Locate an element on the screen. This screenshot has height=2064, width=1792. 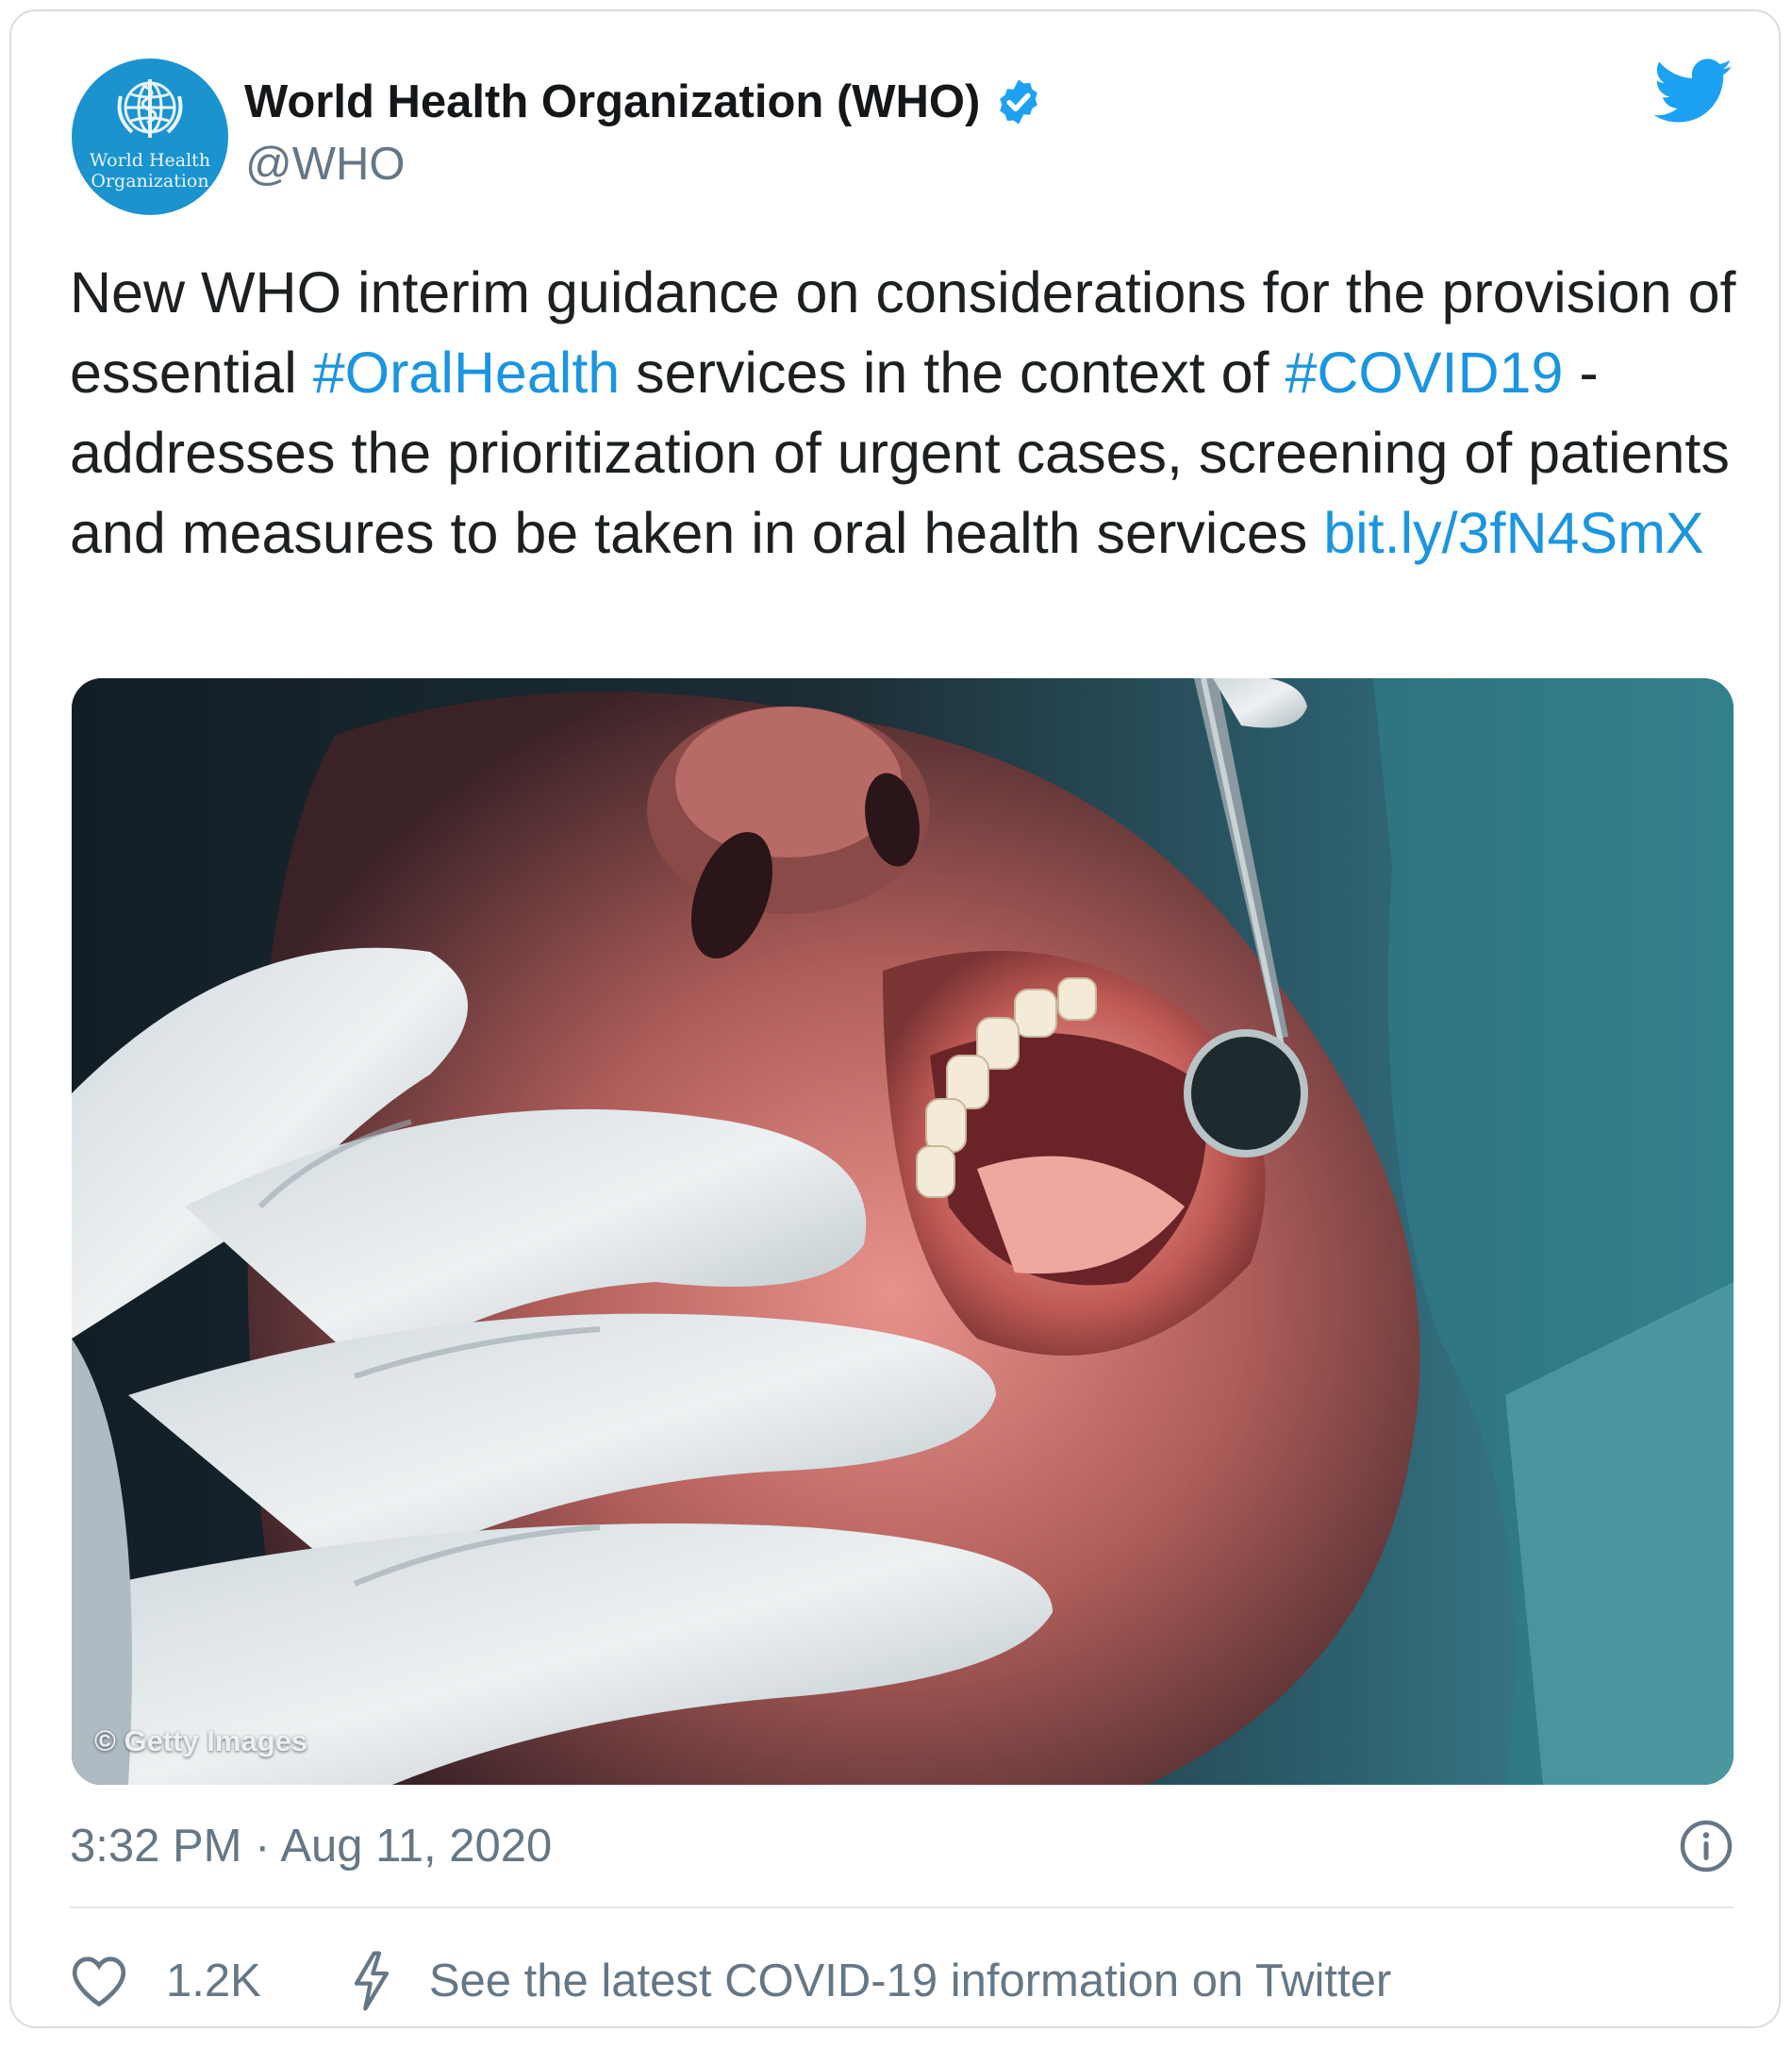
verified-badge-icon is located at coordinates (1019, 102).